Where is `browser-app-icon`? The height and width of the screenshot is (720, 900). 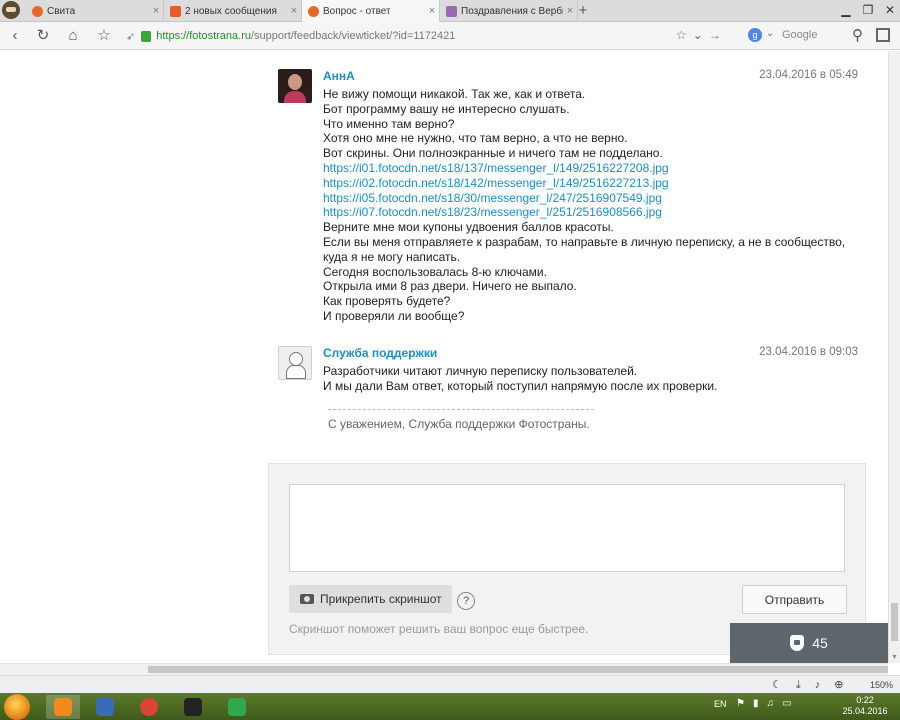
browser-app-icon is located at coordinates (63, 707).